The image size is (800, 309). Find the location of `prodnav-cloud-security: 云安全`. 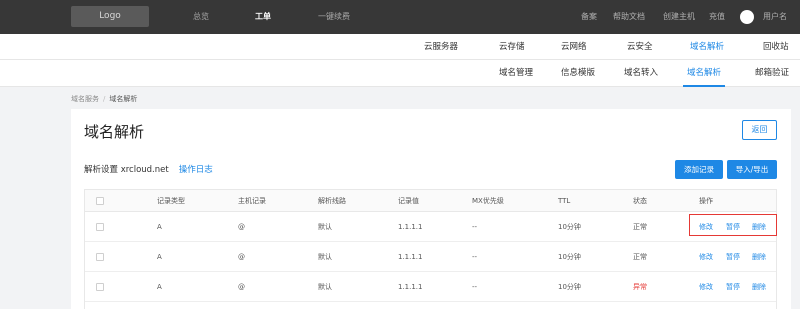

prodnav-cloud-security: 云安全 is located at coordinates (640, 47).